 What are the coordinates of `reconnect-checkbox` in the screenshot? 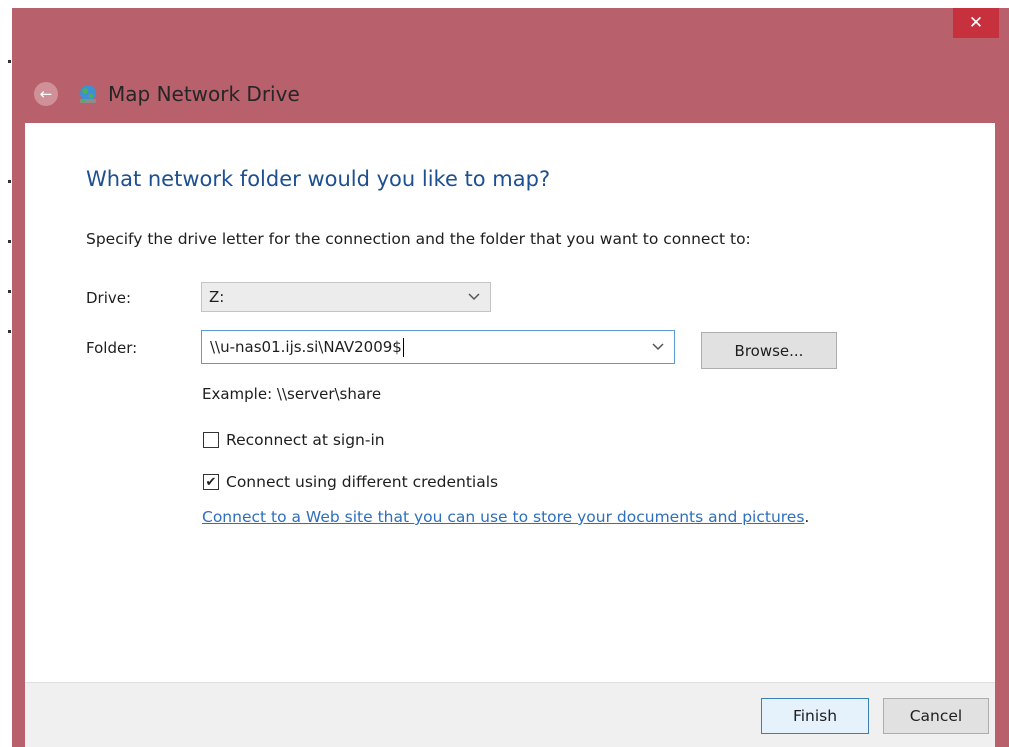 It's located at (211, 440).